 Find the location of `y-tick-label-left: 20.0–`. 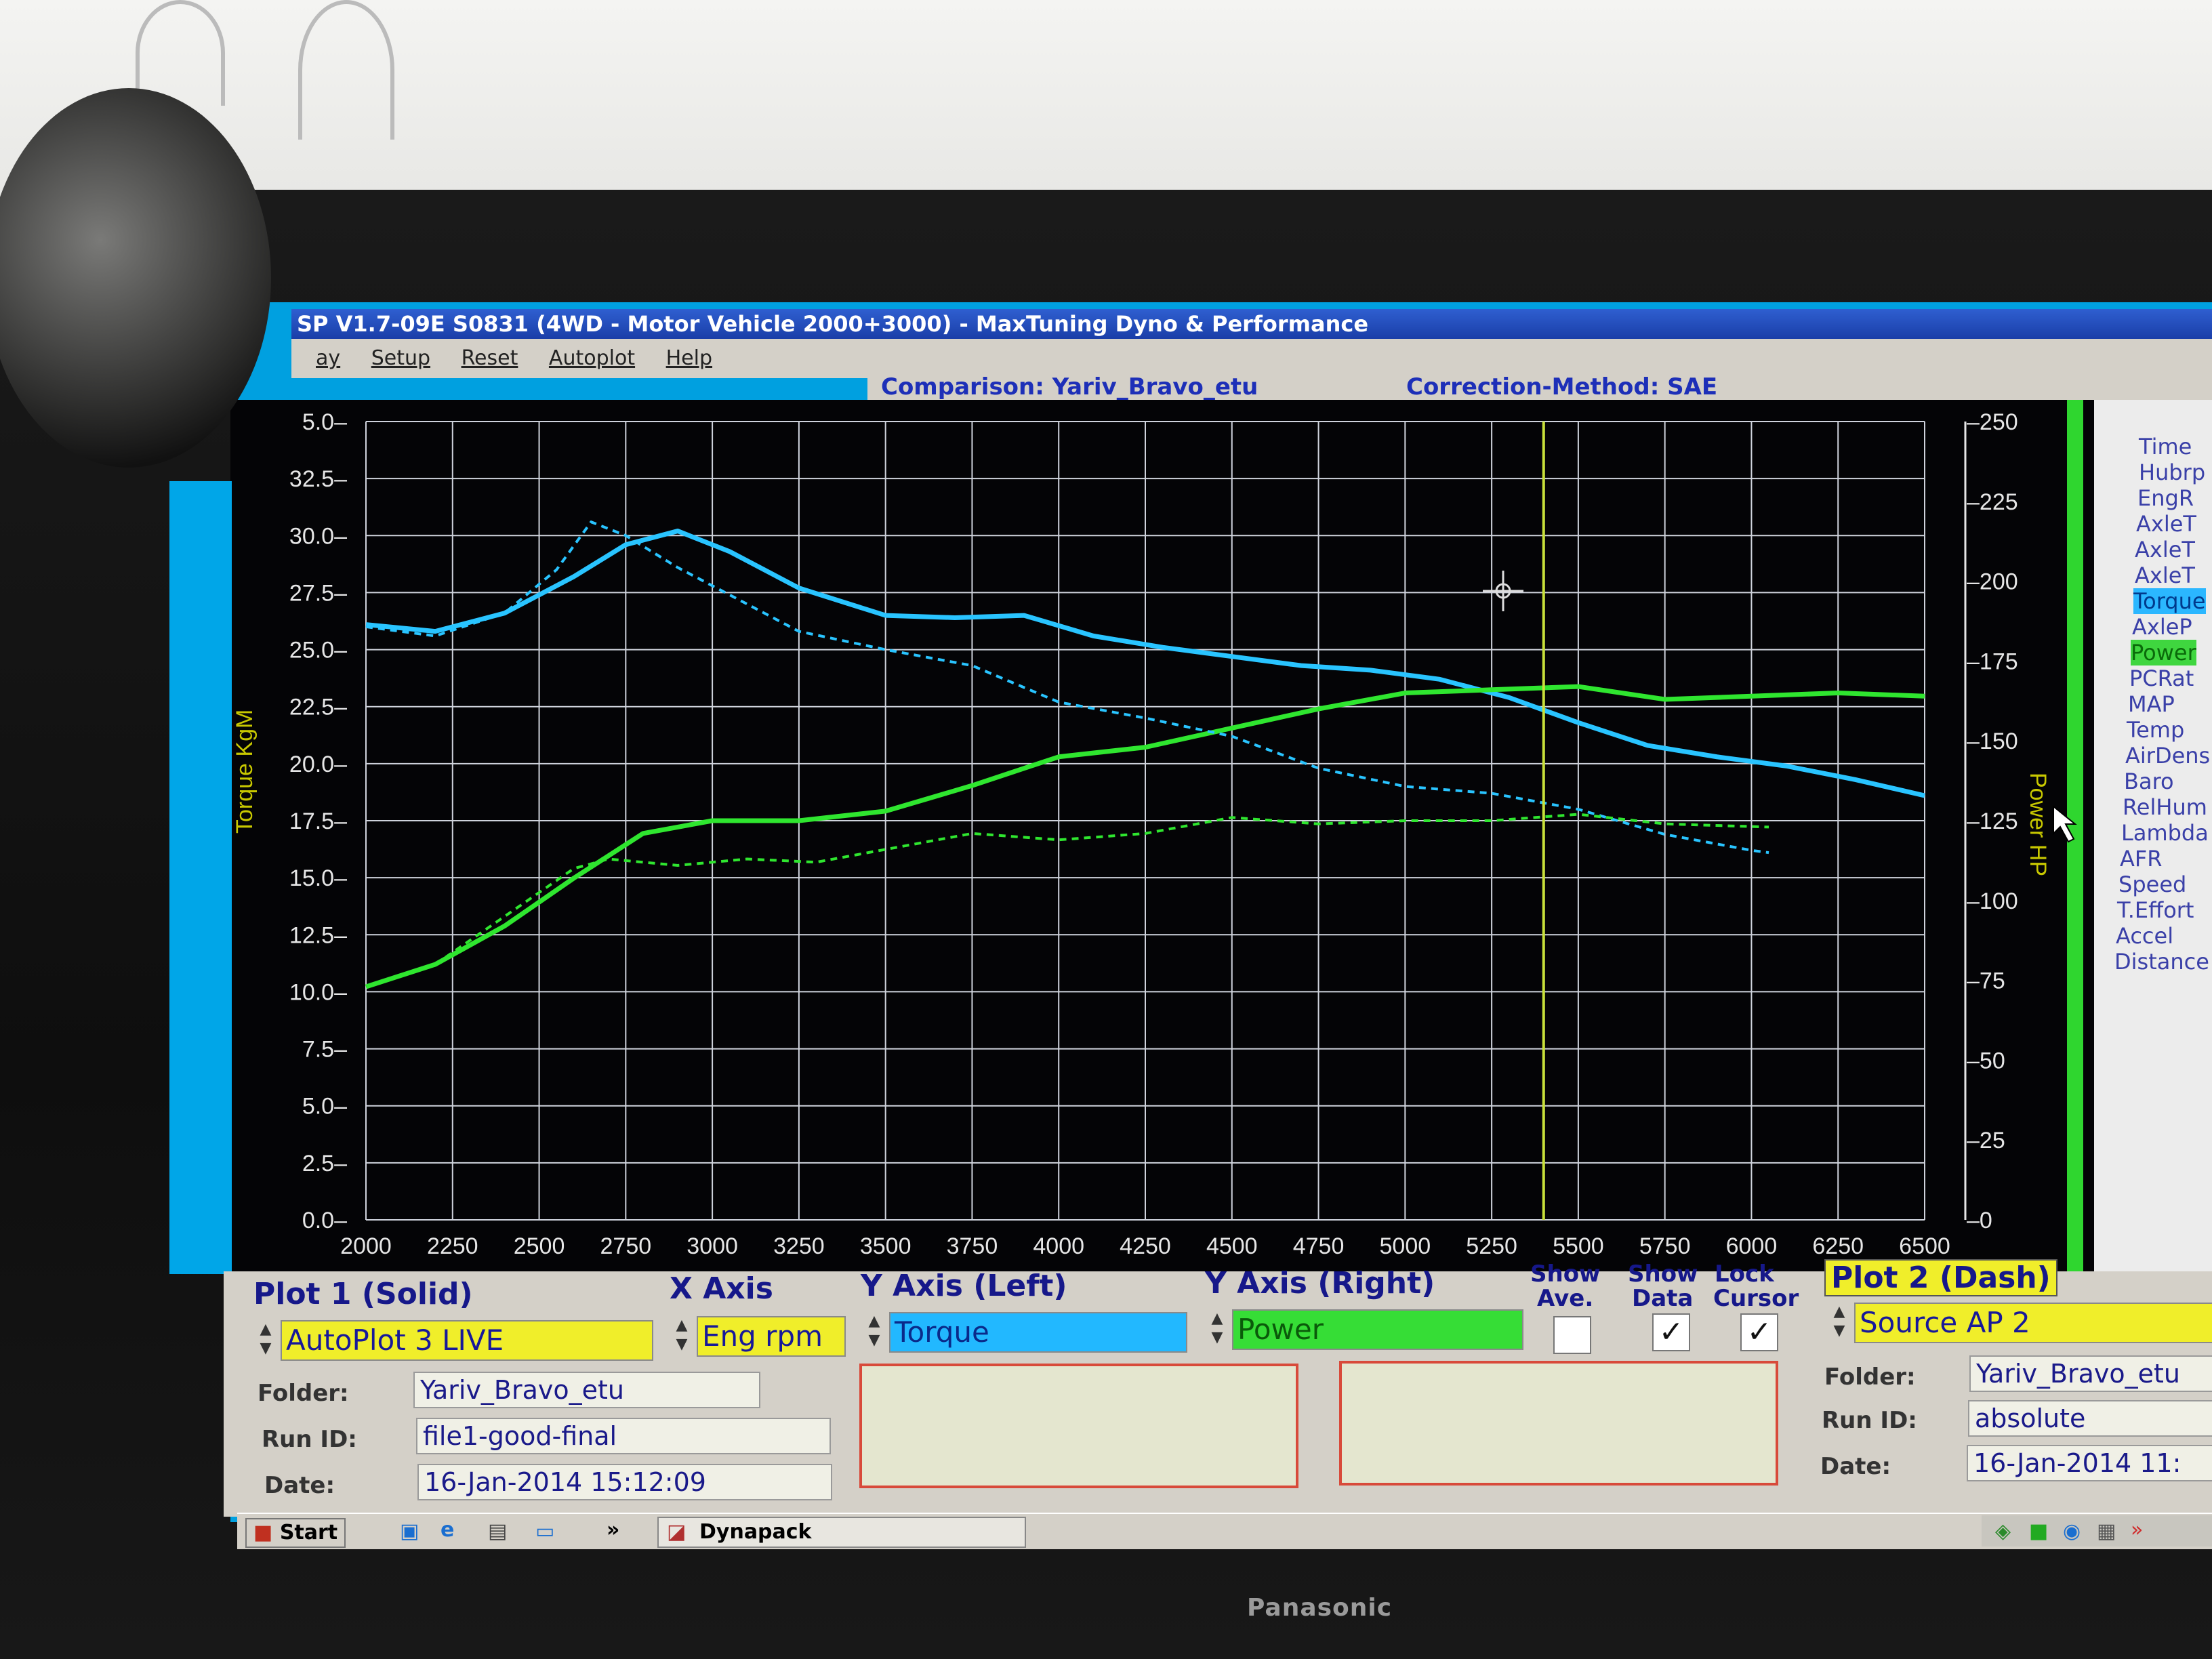

y-tick-label-left: 20.0– is located at coordinates (318, 765).